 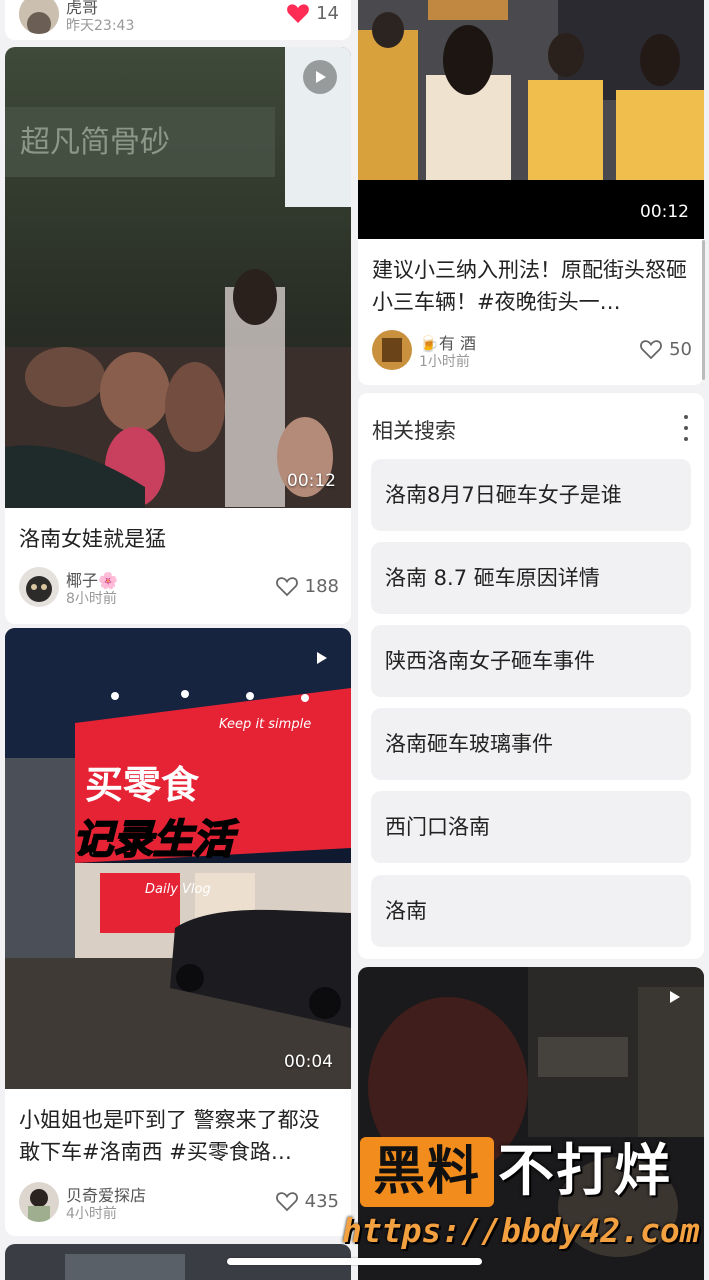 What do you see at coordinates (427, 1172) in the screenshot?
I see `watermark-badge: 黑料` at bounding box center [427, 1172].